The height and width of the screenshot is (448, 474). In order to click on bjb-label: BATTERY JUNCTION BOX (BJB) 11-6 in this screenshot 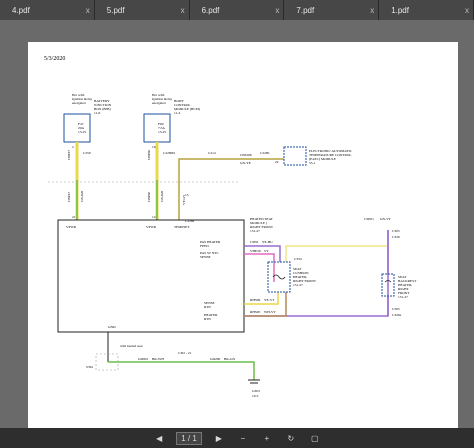, I will do `click(103, 107)`.